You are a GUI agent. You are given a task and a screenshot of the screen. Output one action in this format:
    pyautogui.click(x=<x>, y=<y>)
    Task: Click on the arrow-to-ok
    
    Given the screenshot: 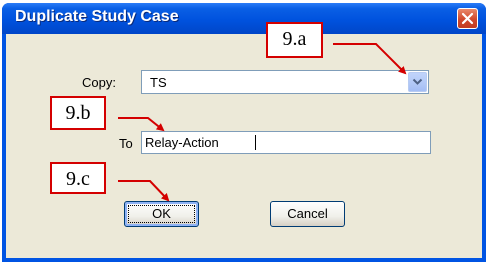 What is the action you would take?
    pyautogui.click(x=144, y=191)
    